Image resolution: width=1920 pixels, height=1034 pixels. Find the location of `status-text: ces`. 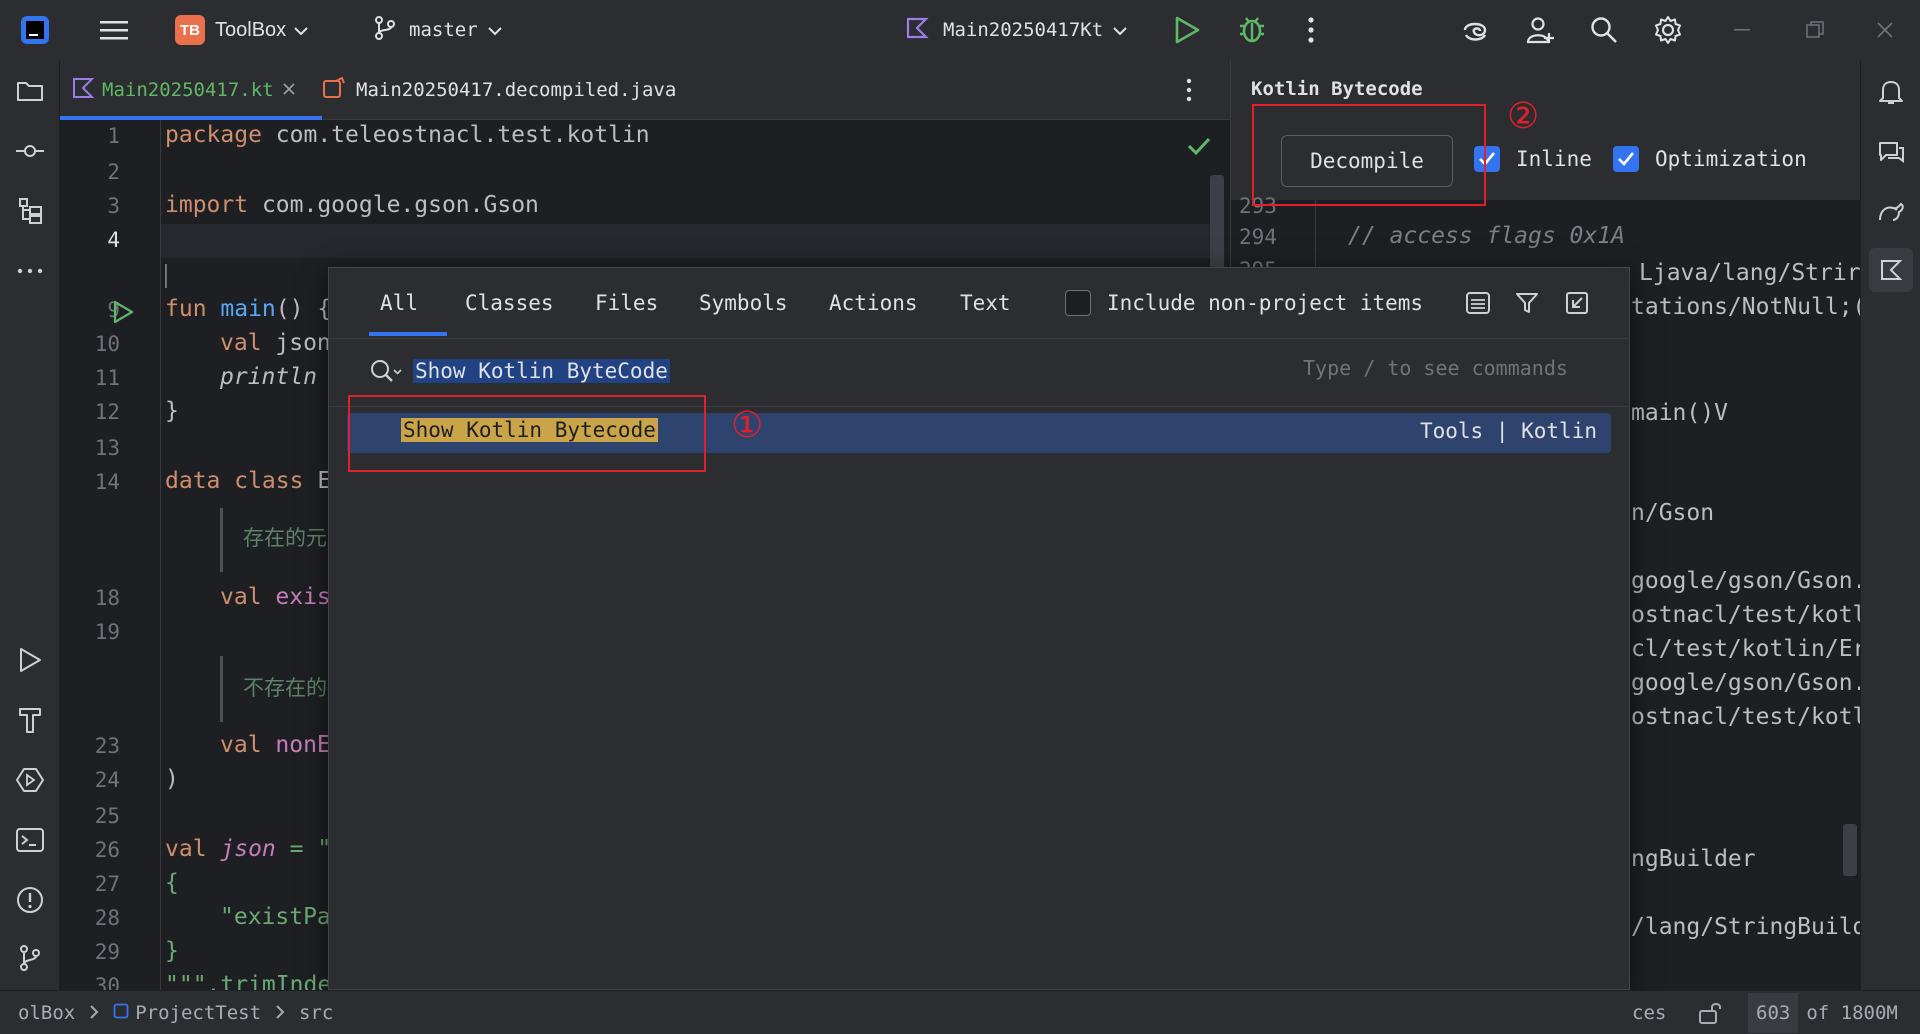

status-text: ces is located at coordinates (1649, 1012).